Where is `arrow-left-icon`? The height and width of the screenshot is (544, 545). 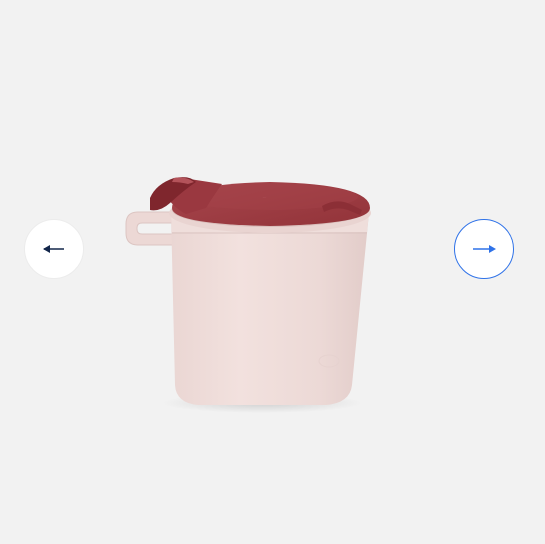
arrow-left-icon is located at coordinates (54, 249).